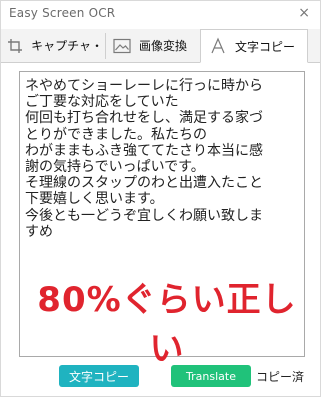 The image size is (321, 397). I want to click on copy-text-button: 文字コピー, so click(99, 376).